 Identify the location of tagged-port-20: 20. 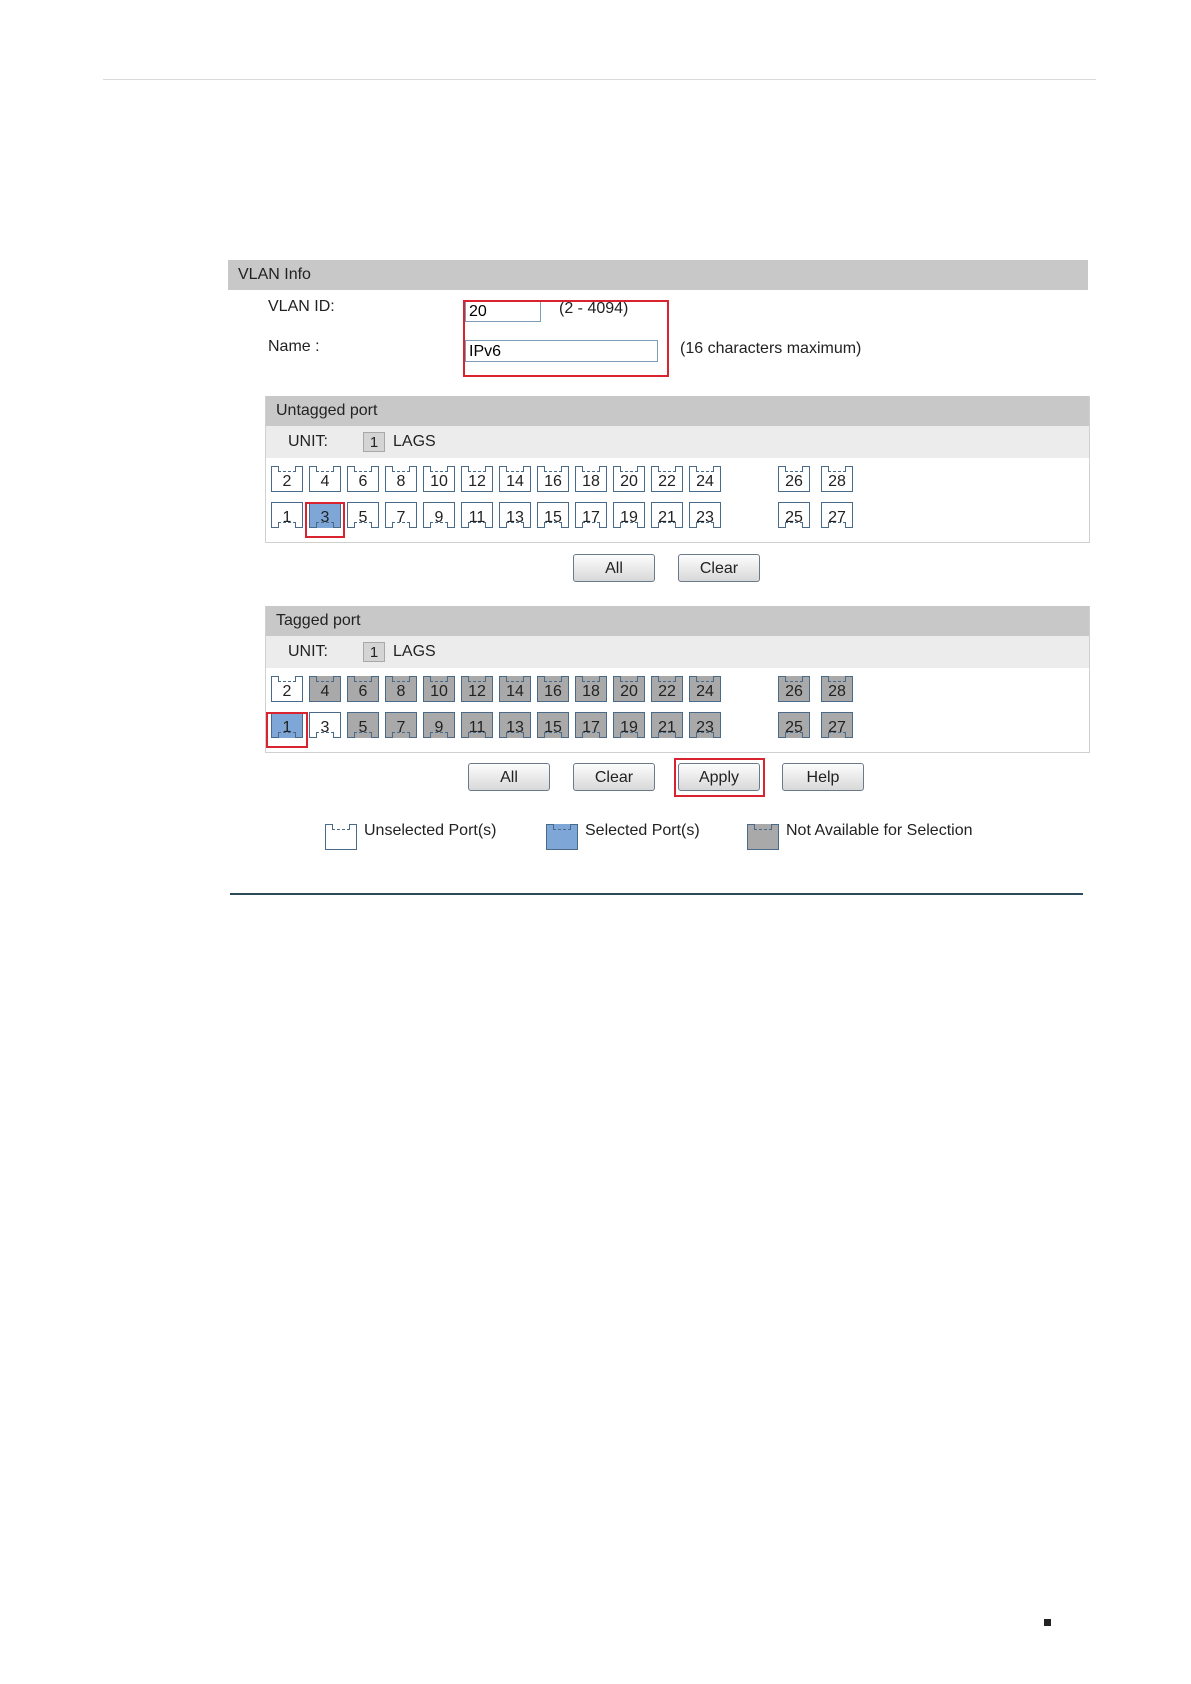
(629, 689).